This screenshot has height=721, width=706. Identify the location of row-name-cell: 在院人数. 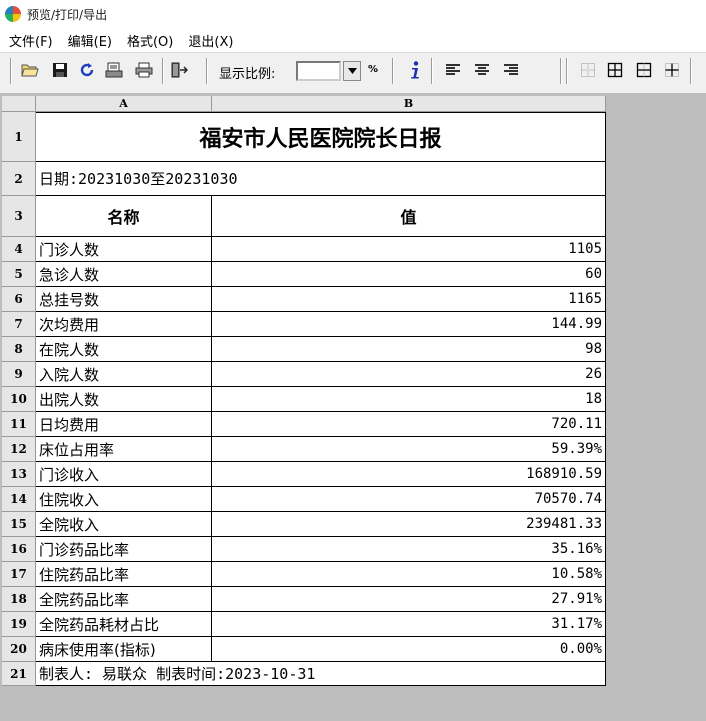
(124, 349).